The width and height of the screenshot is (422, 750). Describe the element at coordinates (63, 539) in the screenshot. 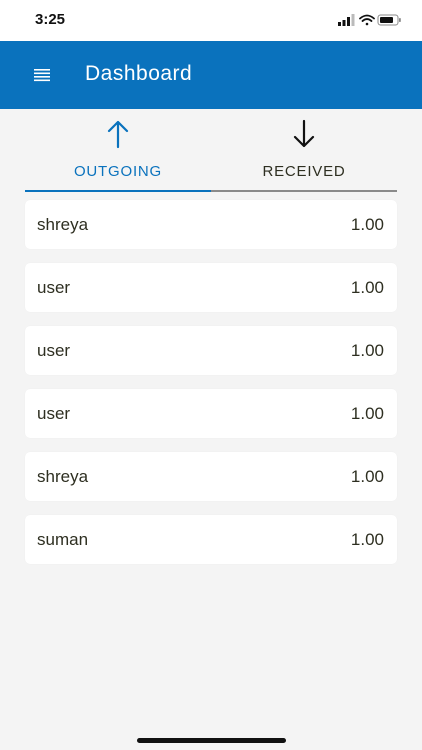

I see `list-item-name: suman` at that location.